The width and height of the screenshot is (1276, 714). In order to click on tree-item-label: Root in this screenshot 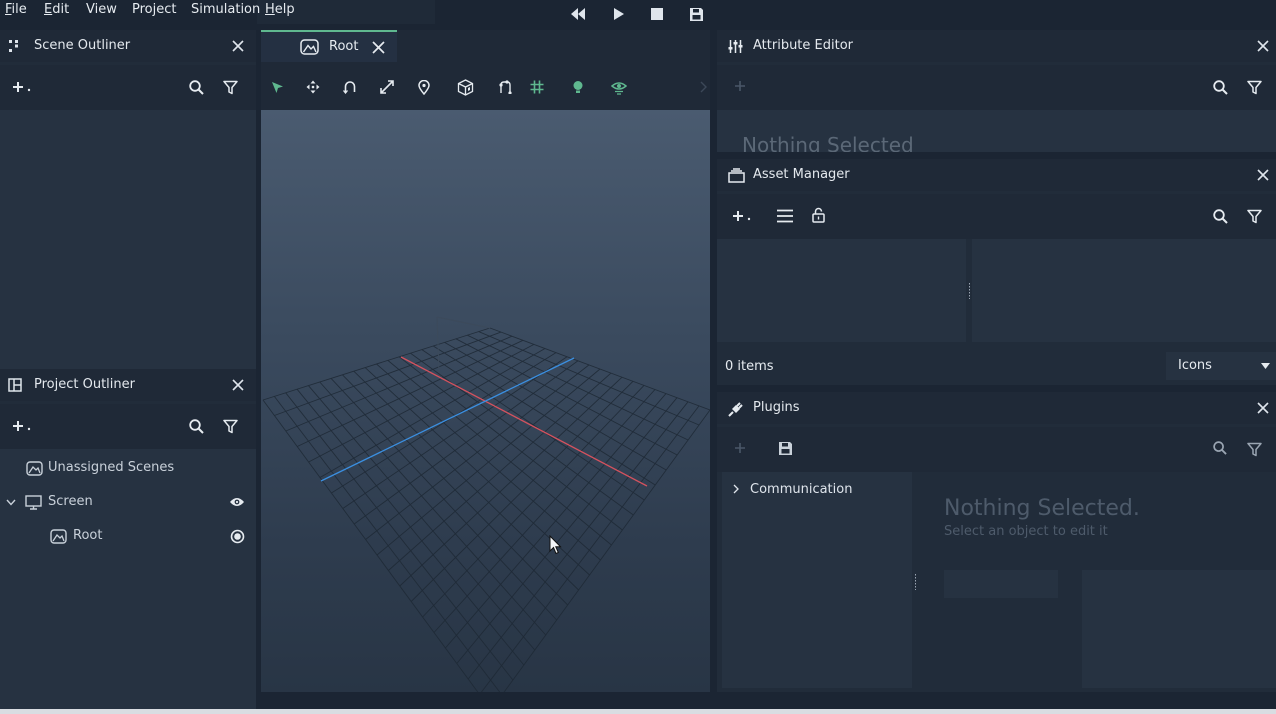, I will do `click(88, 535)`.